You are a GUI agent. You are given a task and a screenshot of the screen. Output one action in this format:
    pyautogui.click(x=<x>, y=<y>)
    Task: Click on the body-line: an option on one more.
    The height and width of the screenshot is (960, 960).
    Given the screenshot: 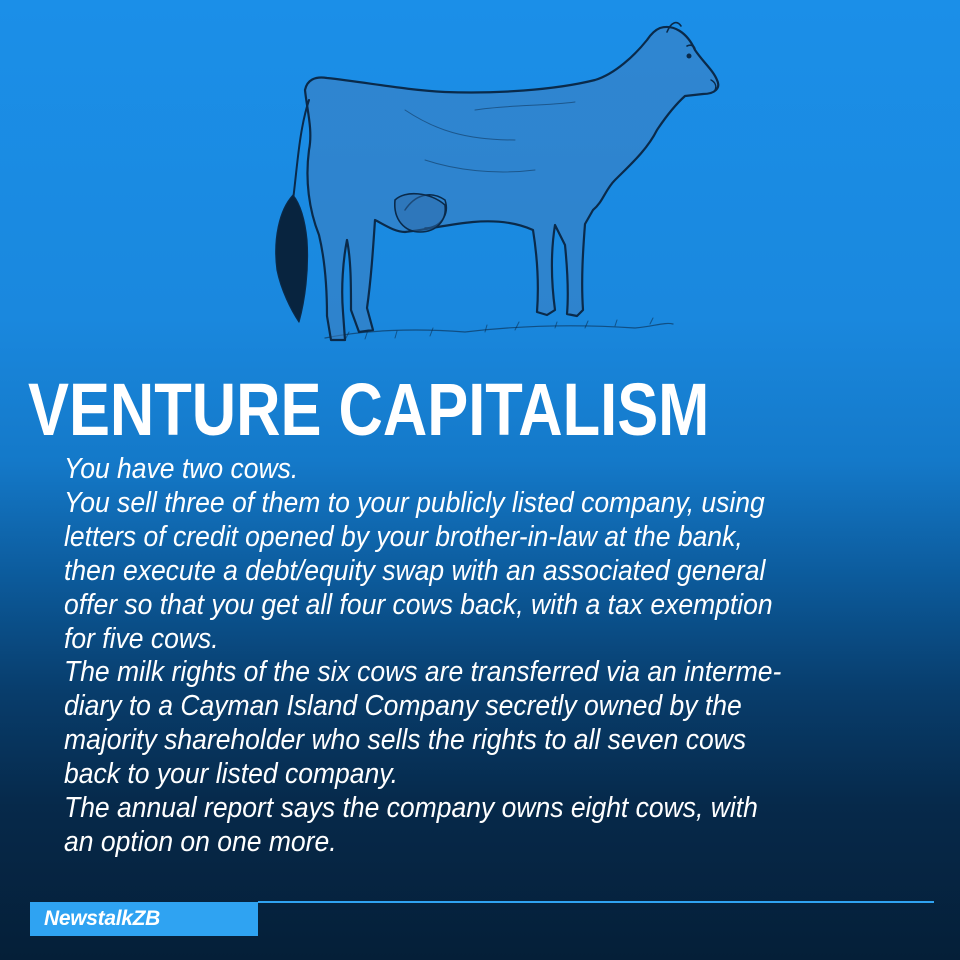 What is the action you would take?
    pyautogui.click(x=200, y=841)
    